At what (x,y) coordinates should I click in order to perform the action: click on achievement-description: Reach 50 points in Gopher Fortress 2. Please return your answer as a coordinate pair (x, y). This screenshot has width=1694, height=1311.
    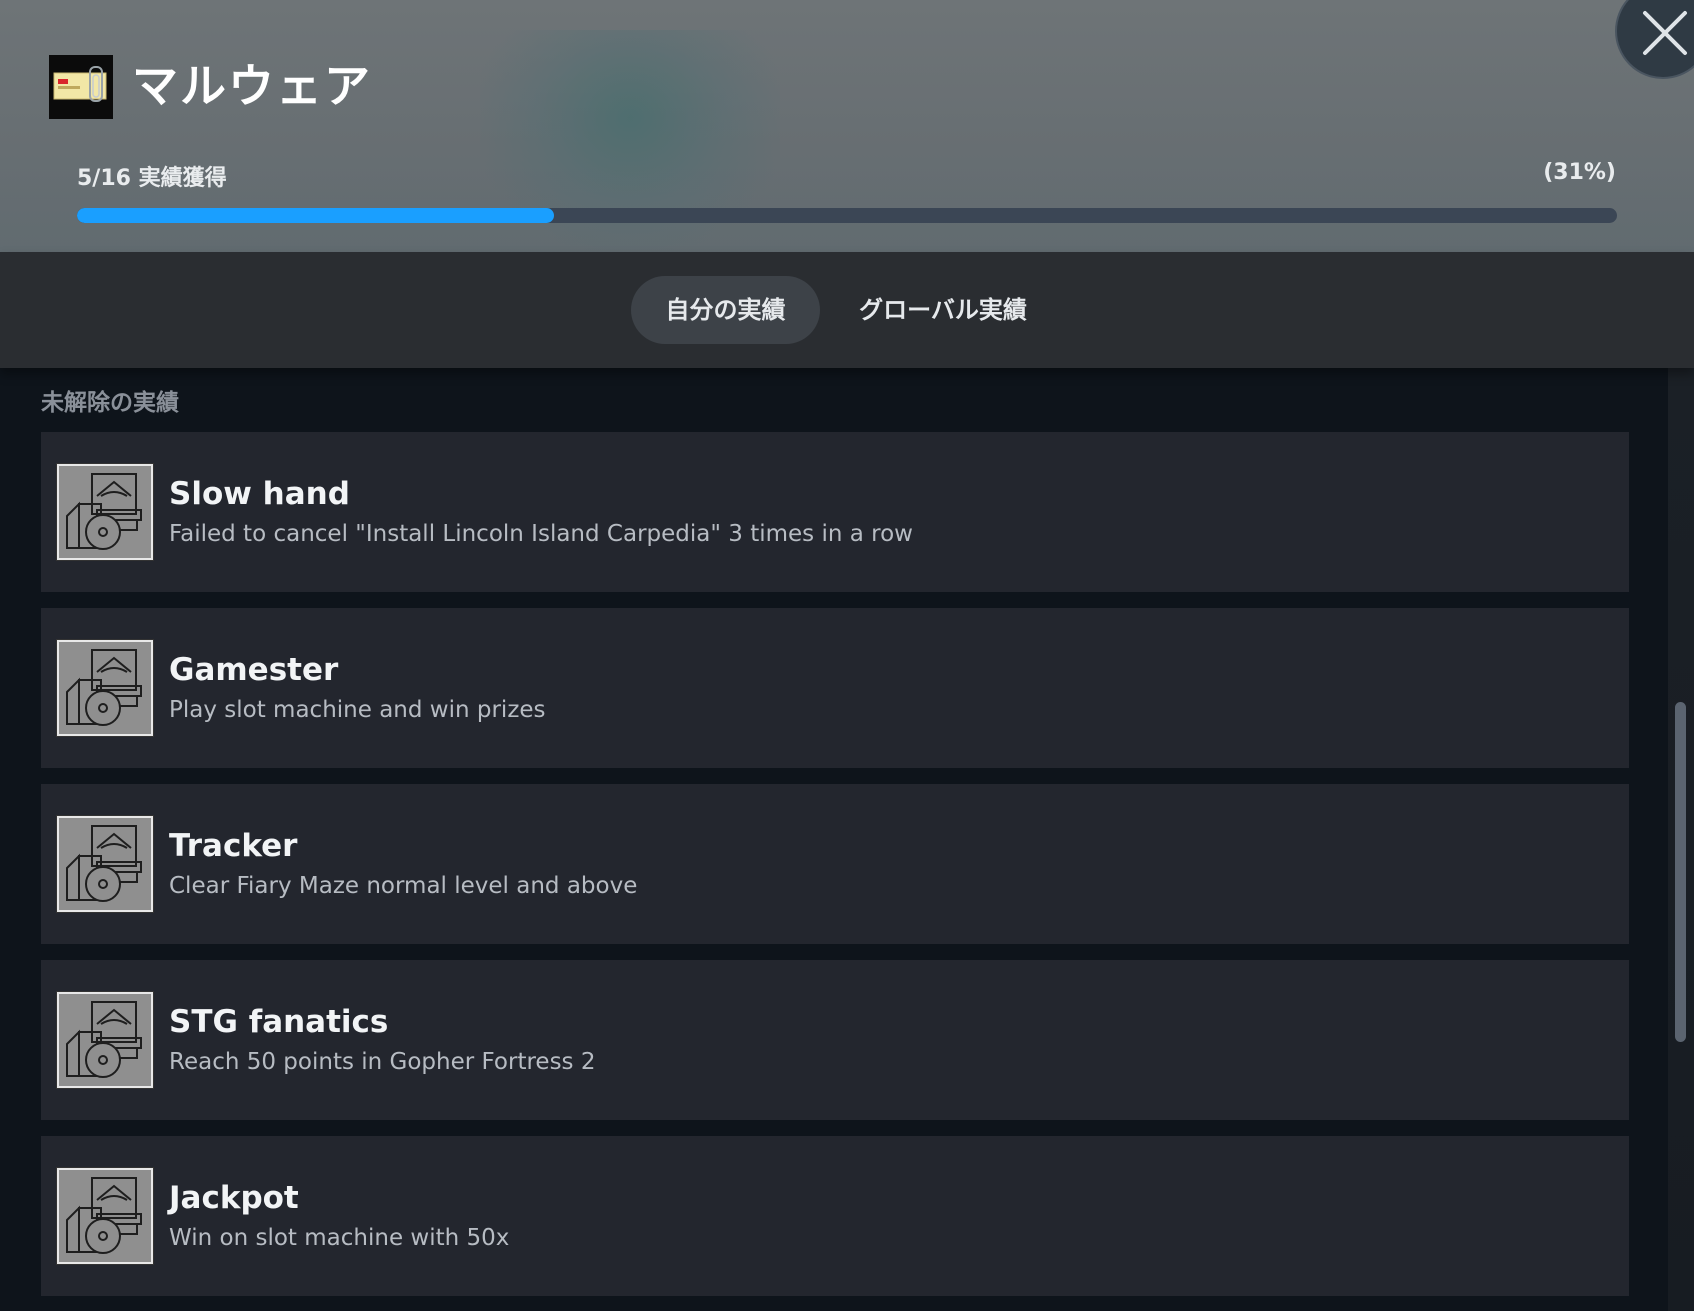
    Looking at the image, I should click on (382, 1062).